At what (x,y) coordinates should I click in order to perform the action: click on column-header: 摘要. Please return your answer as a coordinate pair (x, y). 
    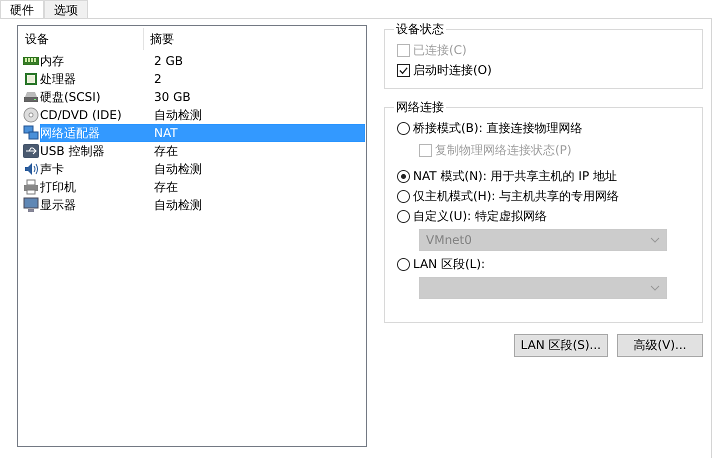
    Looking at the image, I should click on (161, 39).